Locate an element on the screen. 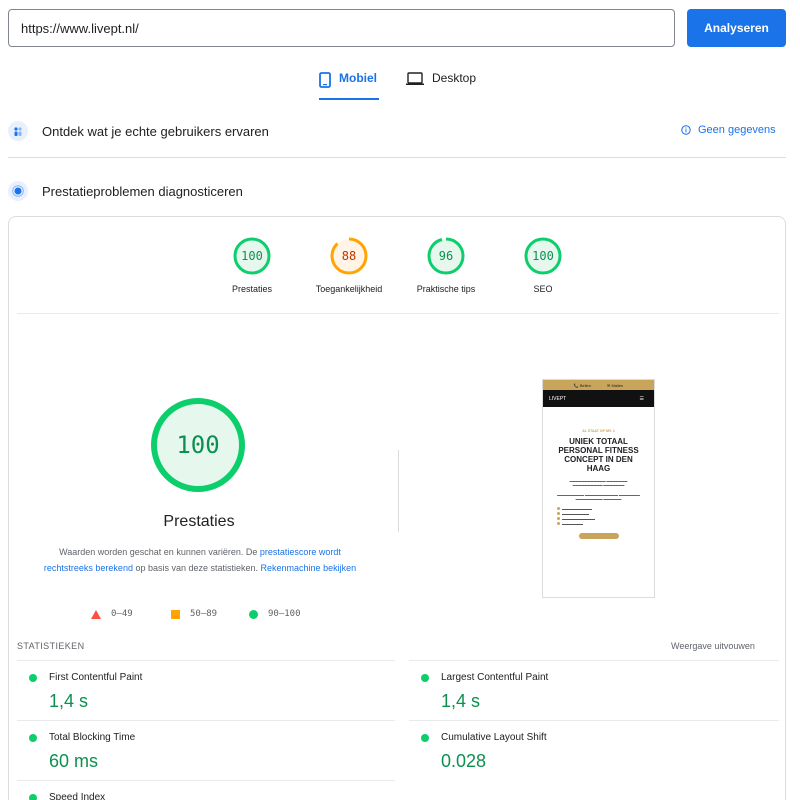 The width and height of the screenshot is (800, 800). metric-name: Total Blocking Time is located at coordinates (92, 737).